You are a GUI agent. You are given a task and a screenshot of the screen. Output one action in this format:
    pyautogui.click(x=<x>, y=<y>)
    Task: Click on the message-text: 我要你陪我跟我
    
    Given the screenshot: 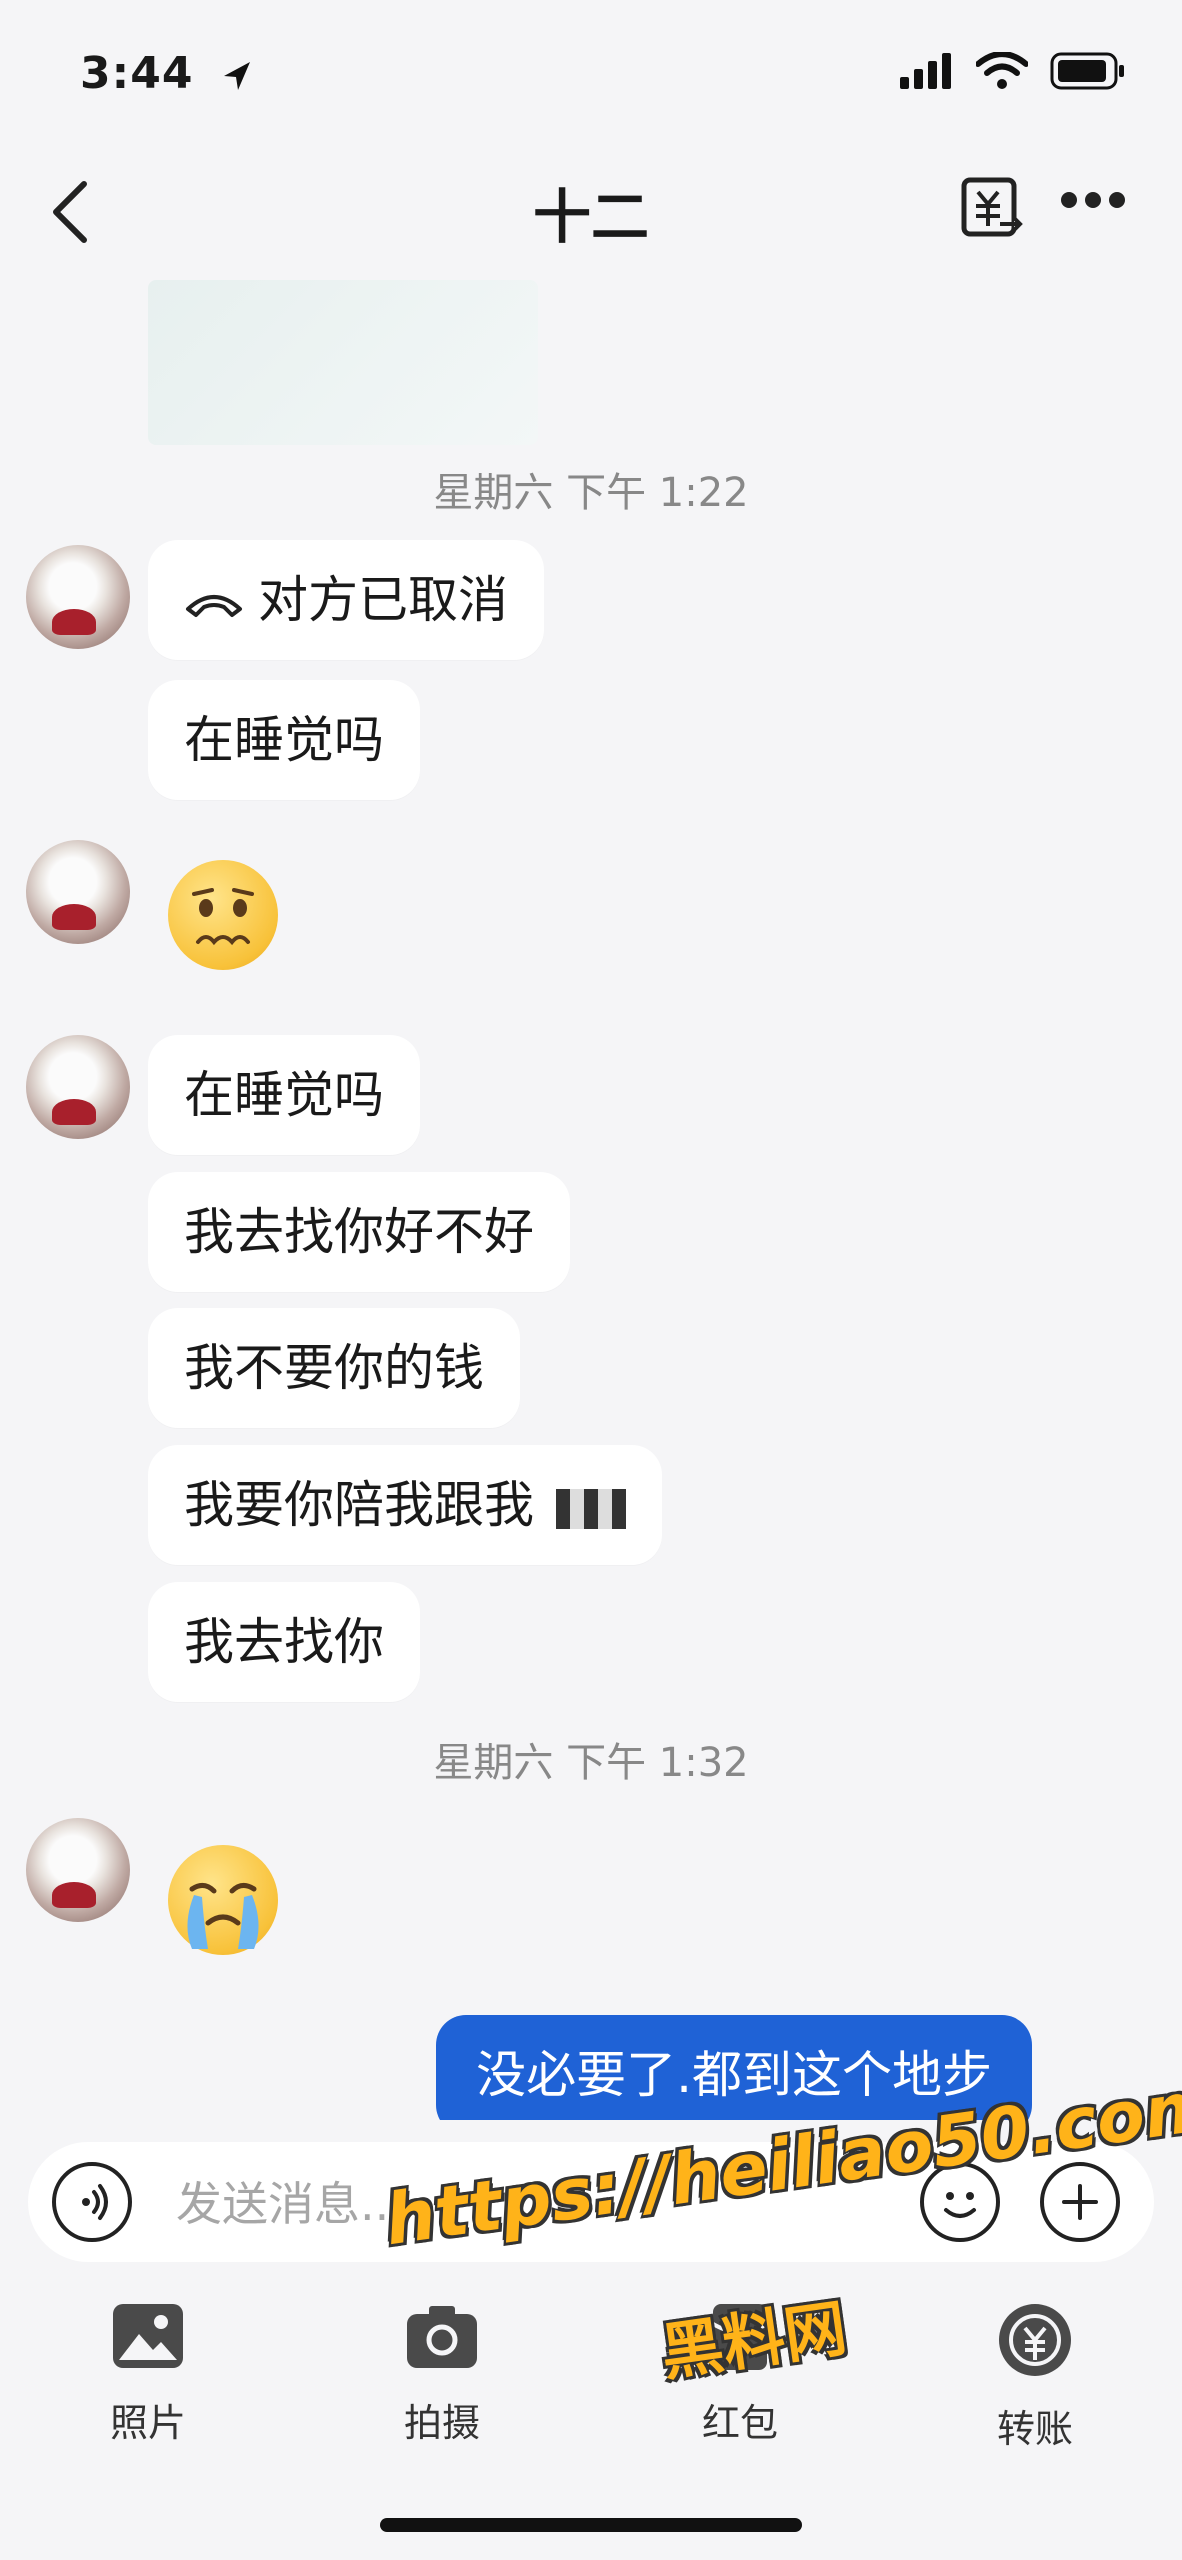 What is the action you would take?
    pyautogui.click(x=359, y=1505)
    